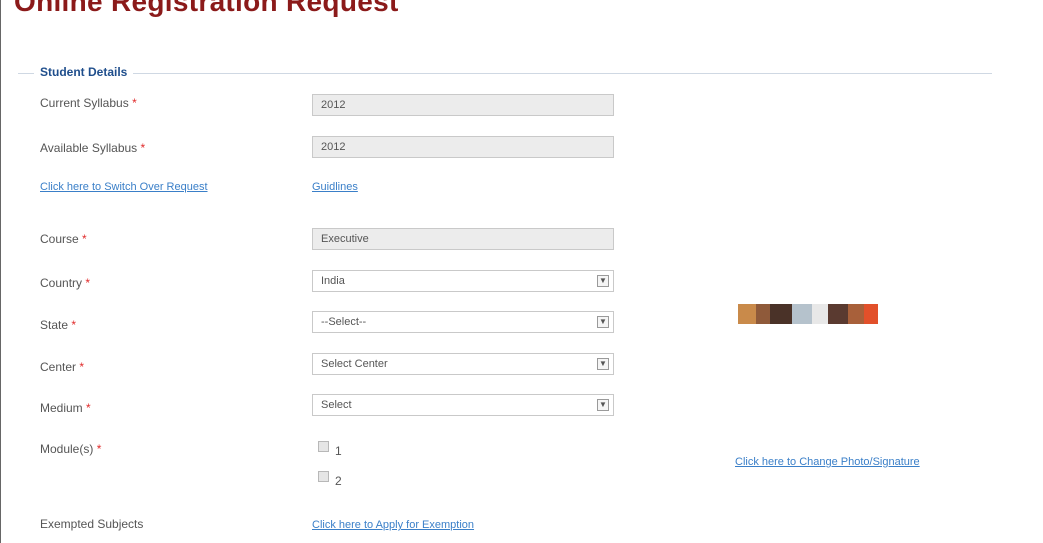  Describe the element at coordinates (463, 405) in the screenshot. I see `medium-select: Select ▼` at that location.